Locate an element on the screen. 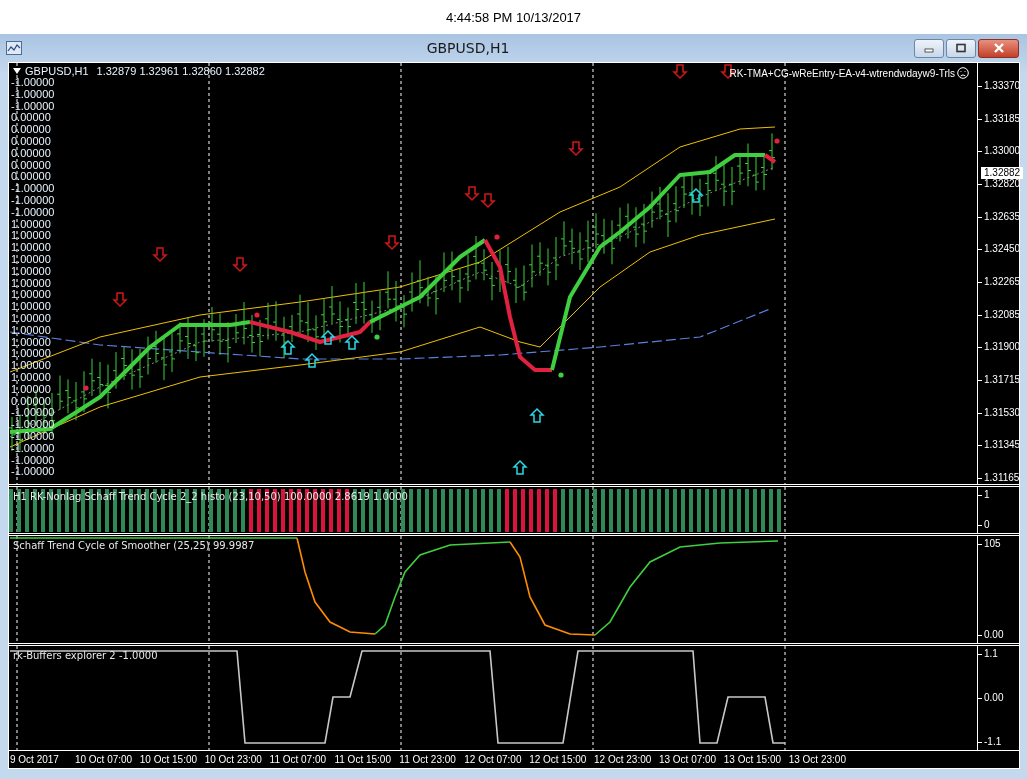 The width and height of the screenshot is (1027, 779). price-label: 1.31345 is located at coordinates (998, 445).